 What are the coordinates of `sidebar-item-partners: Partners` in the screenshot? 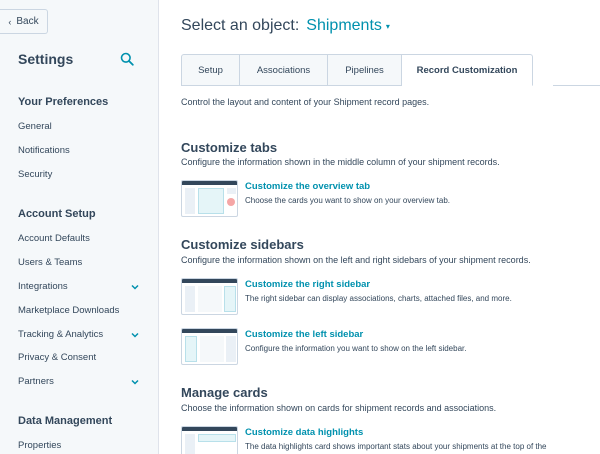 It's located at (79, 381).